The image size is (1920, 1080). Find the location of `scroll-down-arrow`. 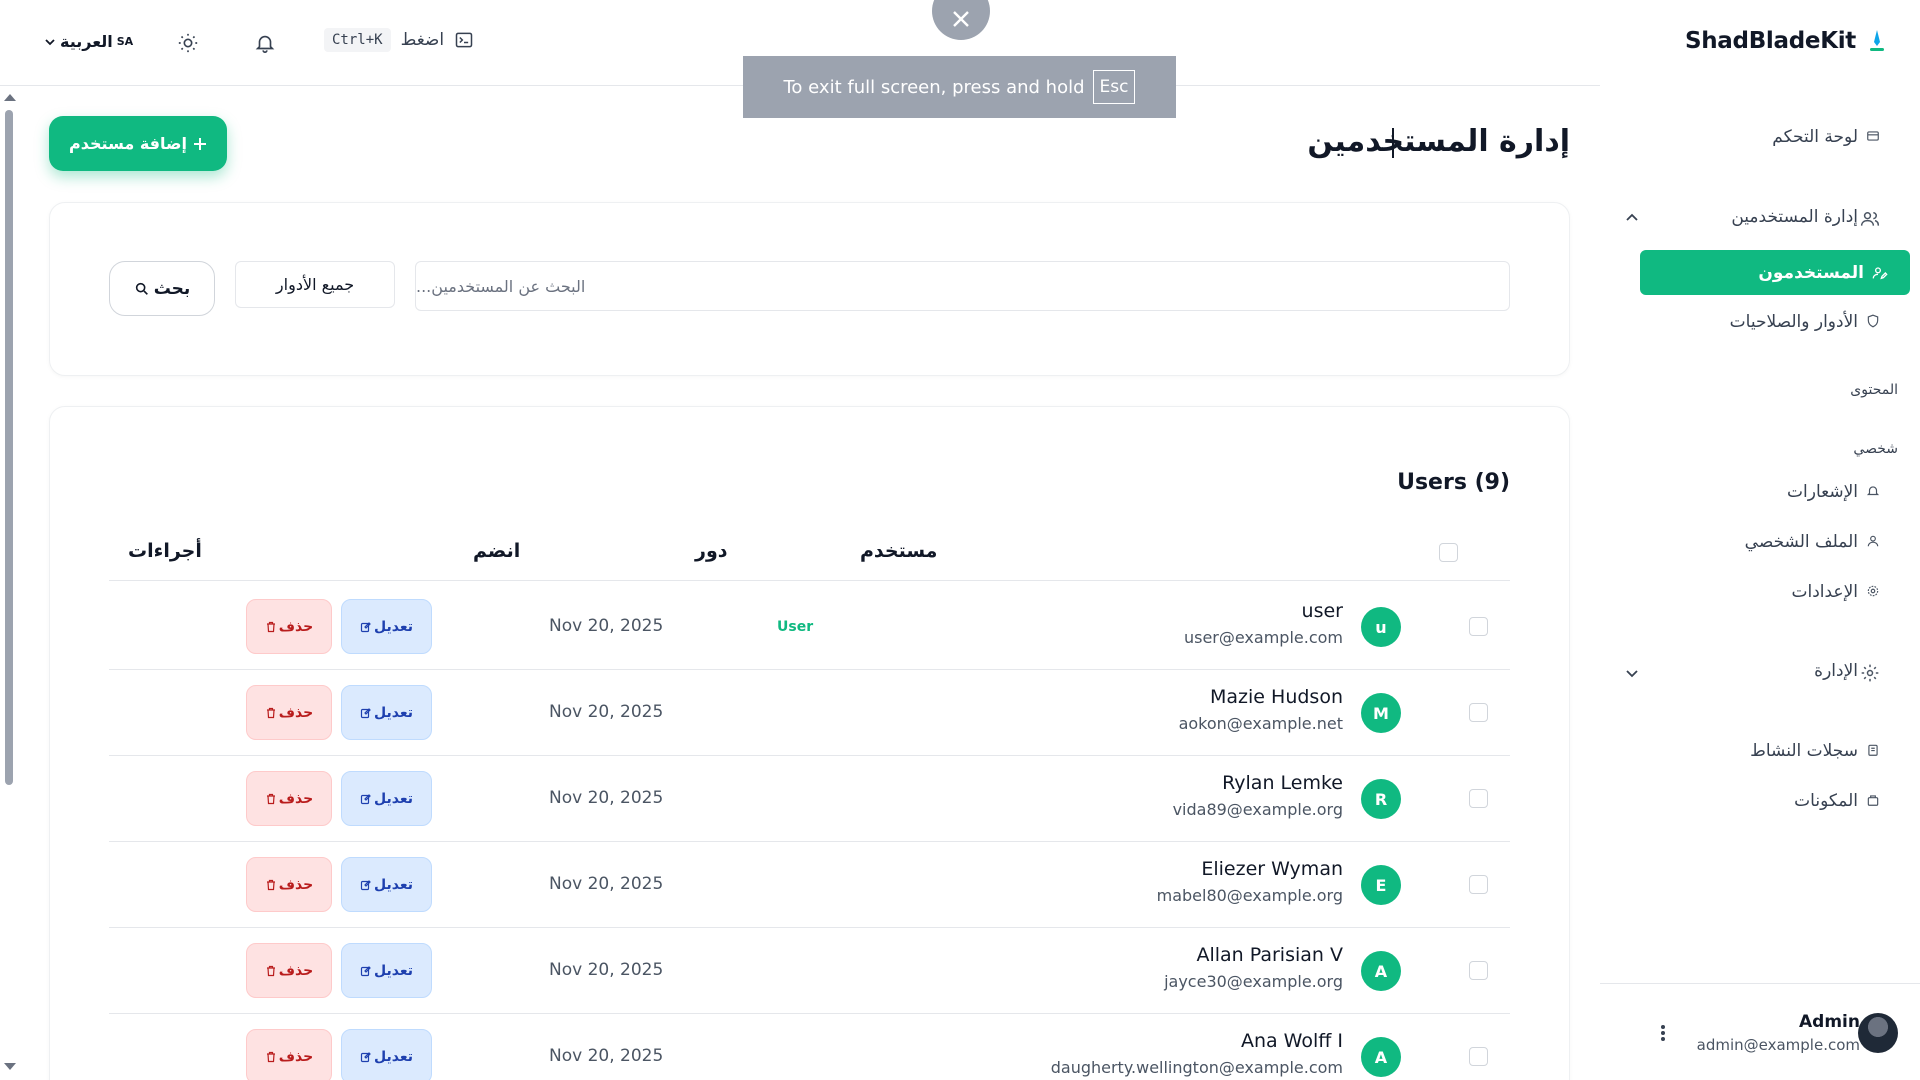

scroll-down-arrow is located at coordinates (10, 1066).